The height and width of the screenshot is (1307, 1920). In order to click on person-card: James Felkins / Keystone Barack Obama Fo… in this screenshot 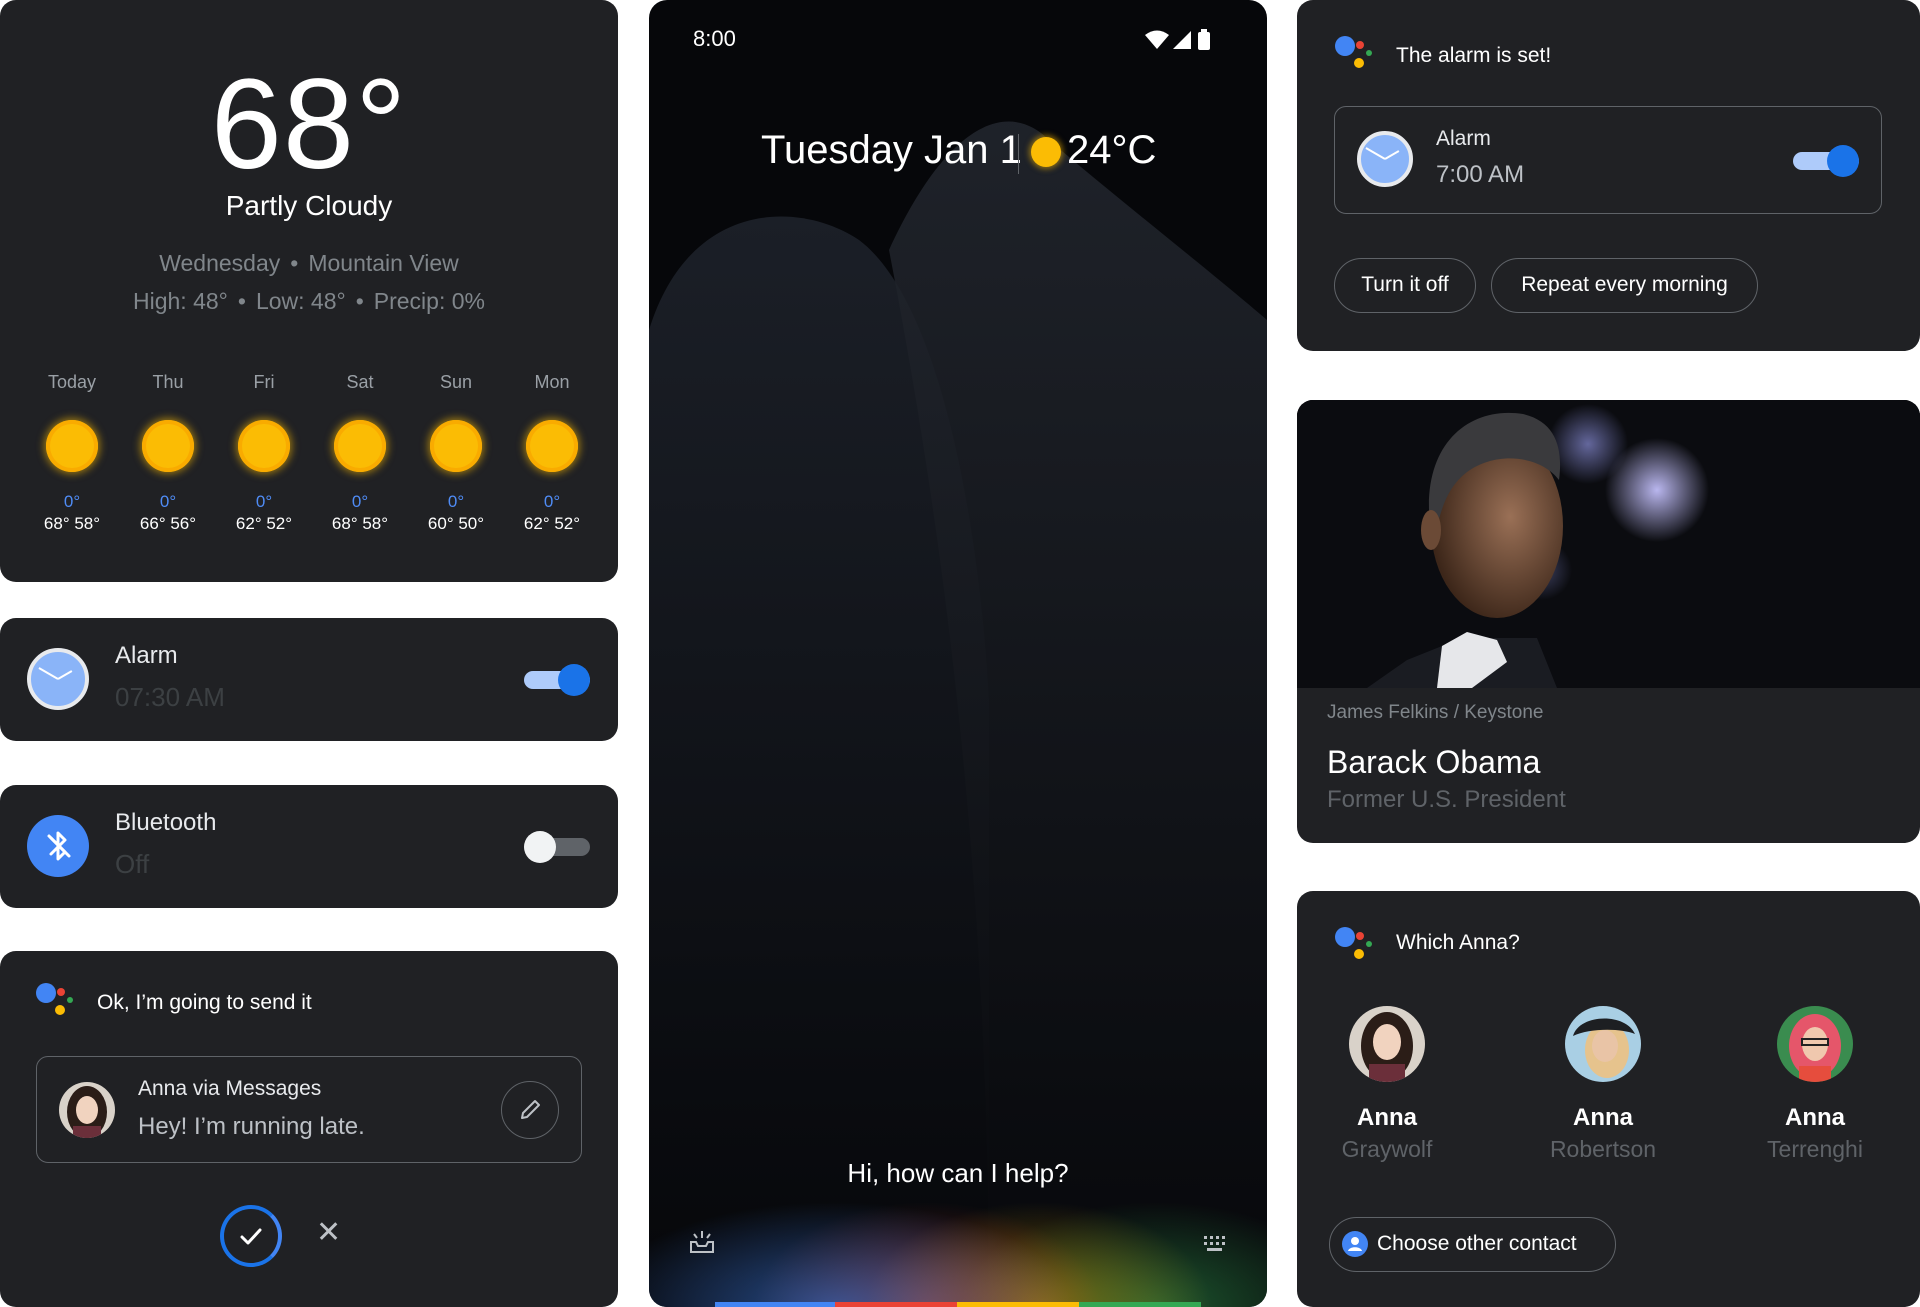, I will do `click(1608, 621)`.